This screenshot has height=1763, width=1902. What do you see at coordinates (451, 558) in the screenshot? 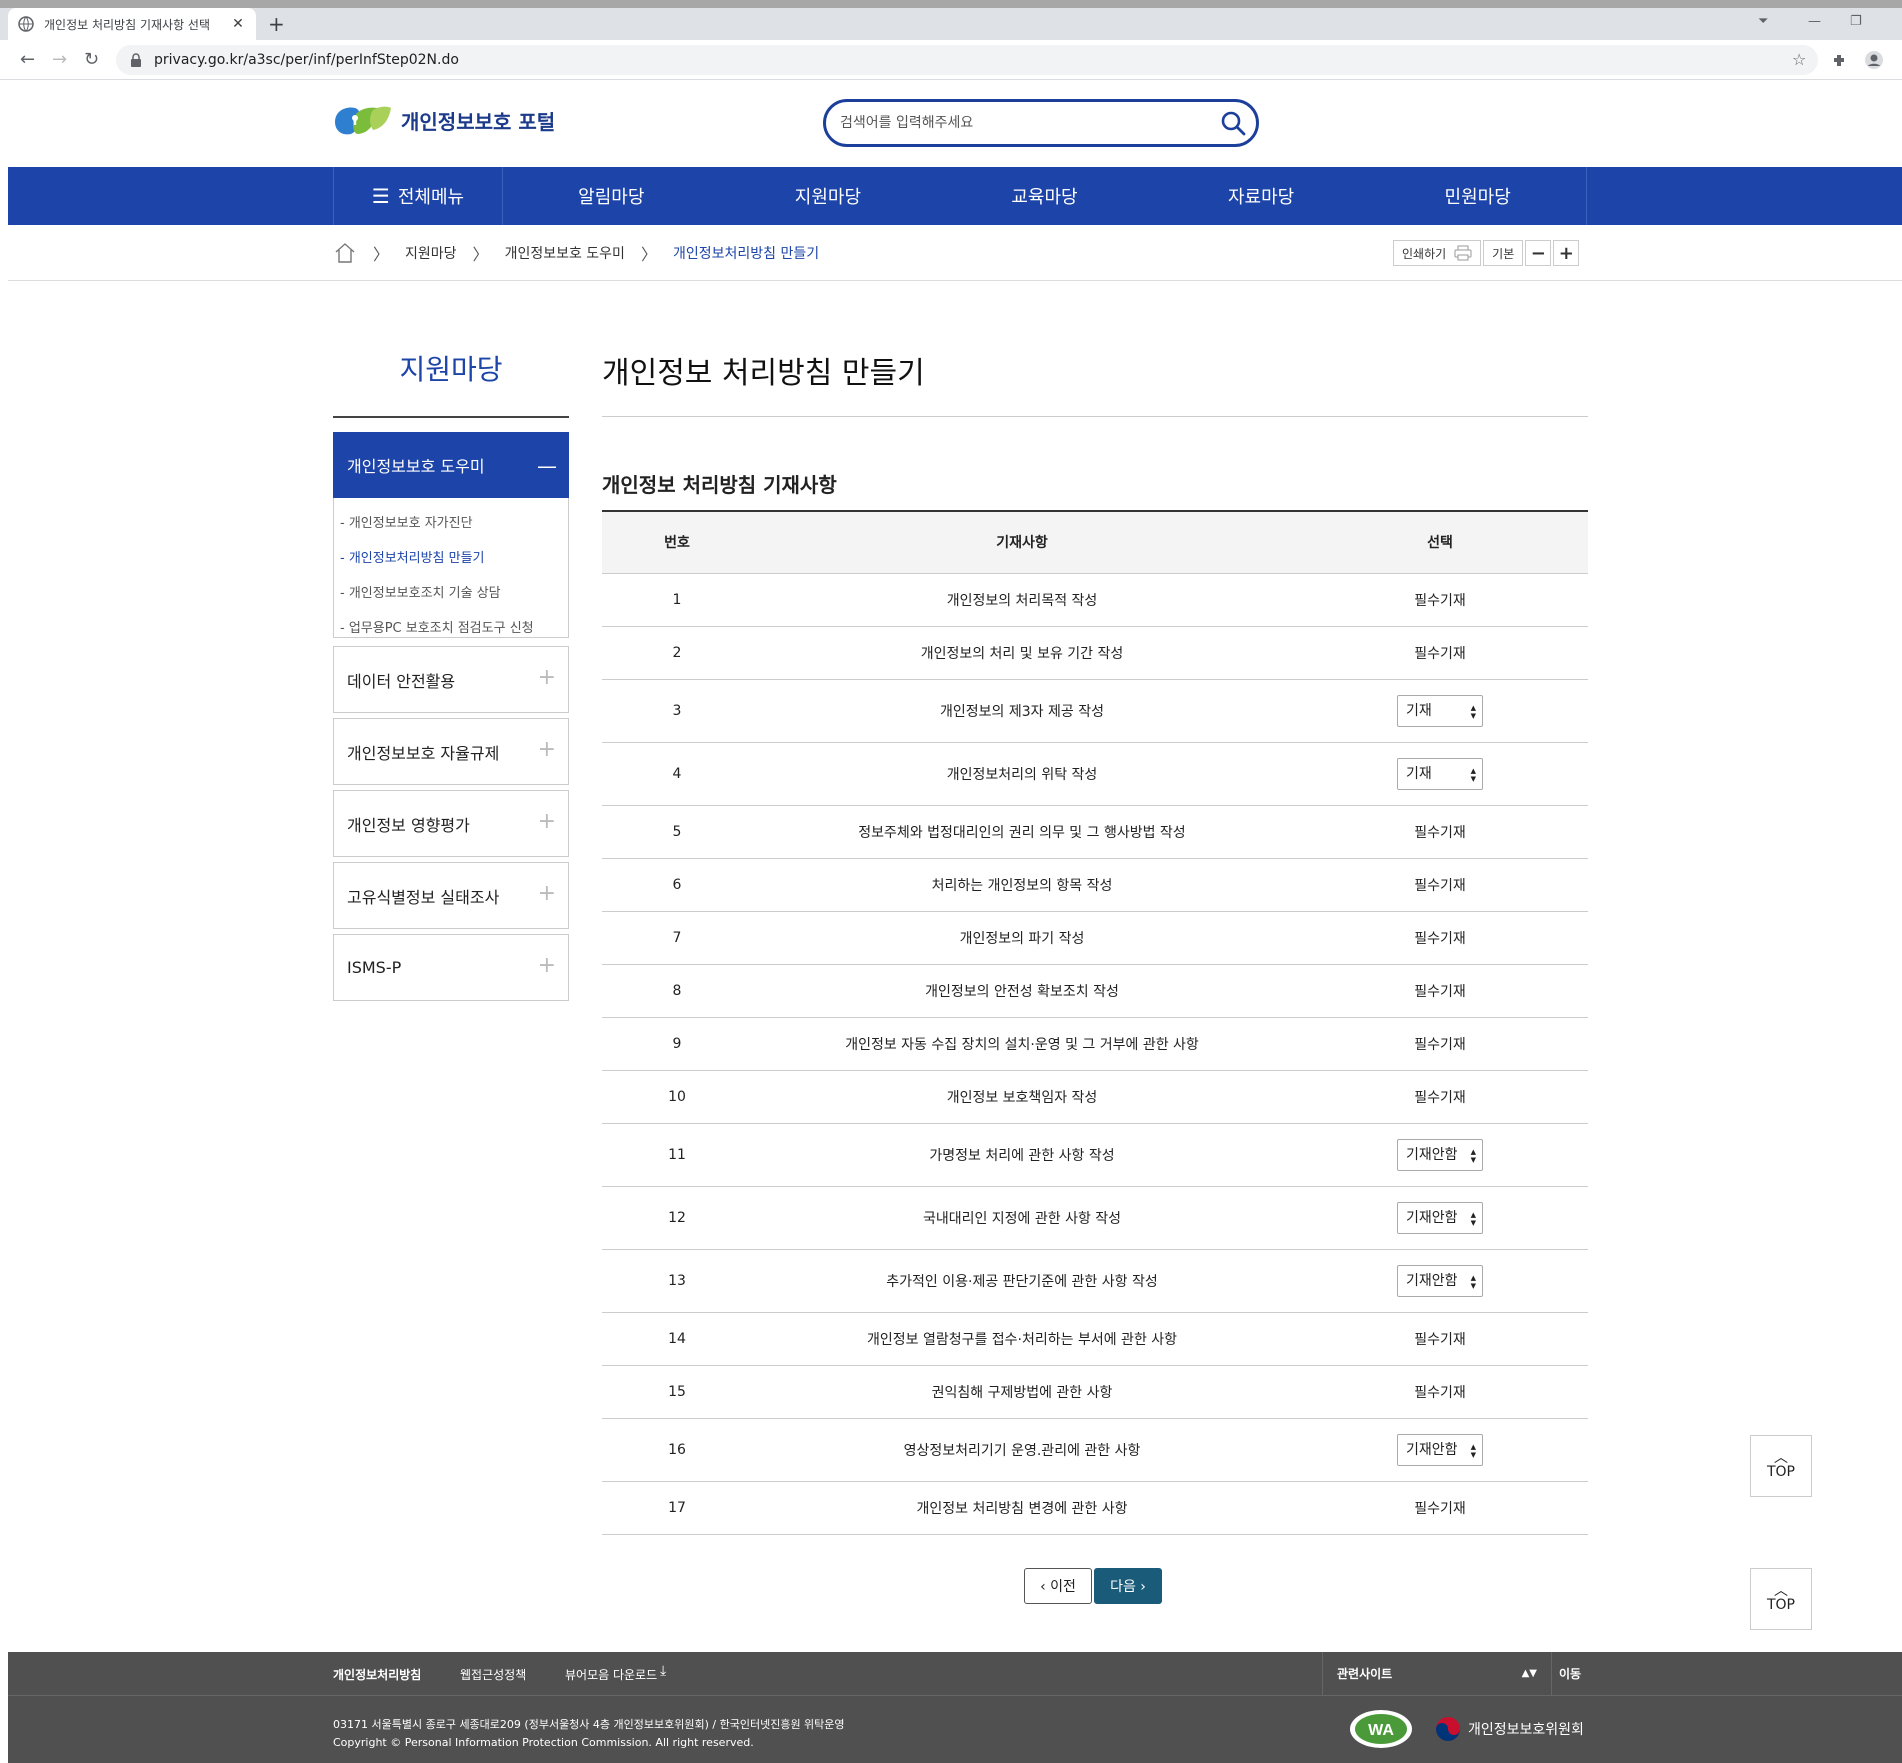
I see `lnb-sub-policy-maker: - 개인정보처리방침 만들기` at bounding box center [451, 558].